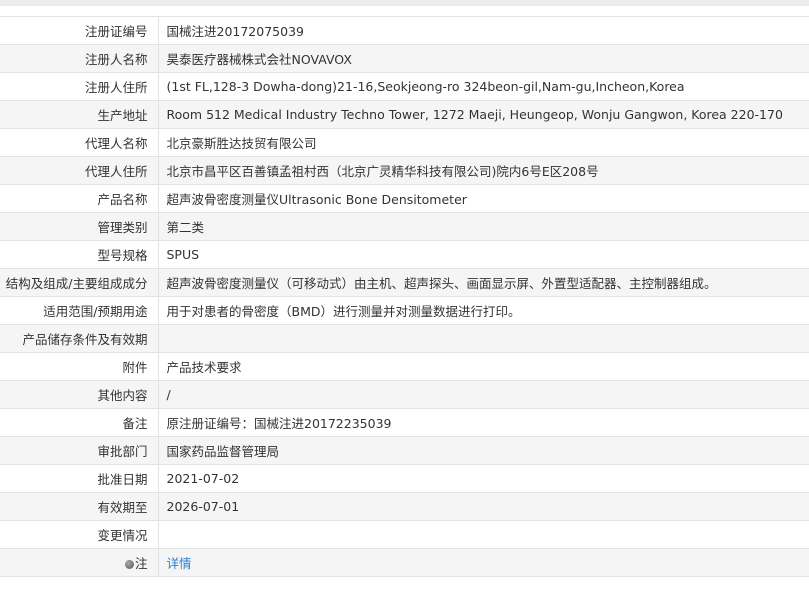  I want to click on table-row: 注册证编号 国械注进20172075039, so click(404, 30).